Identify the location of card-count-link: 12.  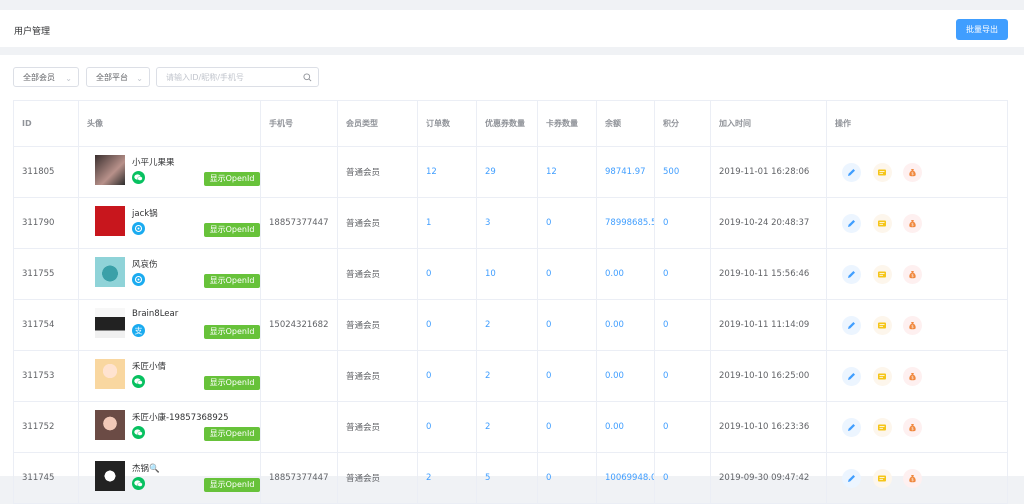
(567, 172).